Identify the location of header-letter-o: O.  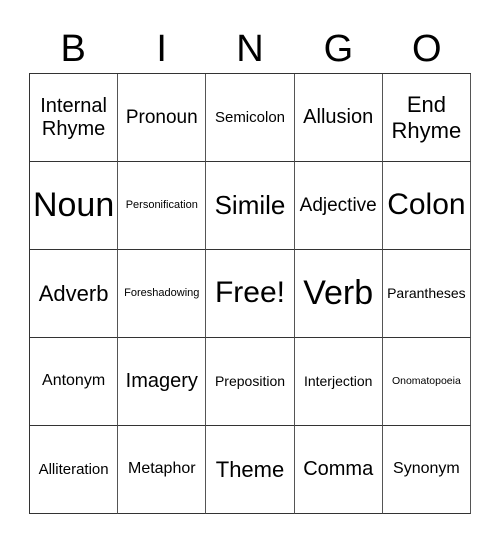
(427, 49).